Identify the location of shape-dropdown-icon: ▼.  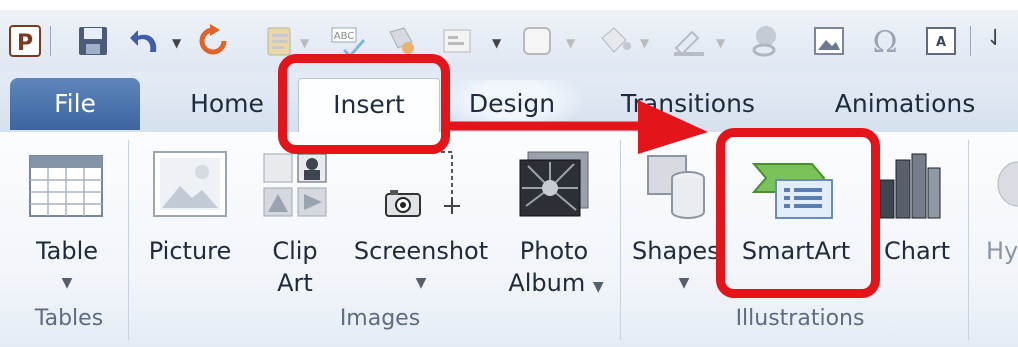
(570, 43).